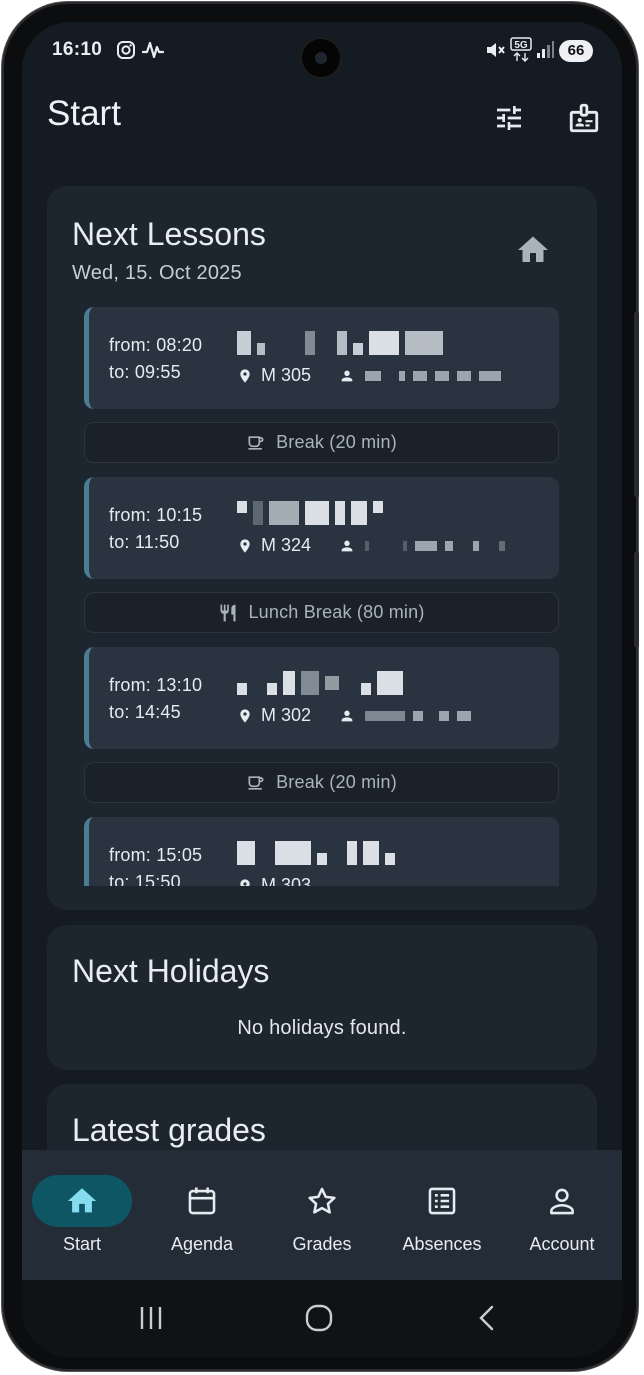  I want to click on lesson-to: to: 15:50, so click(145, 879).